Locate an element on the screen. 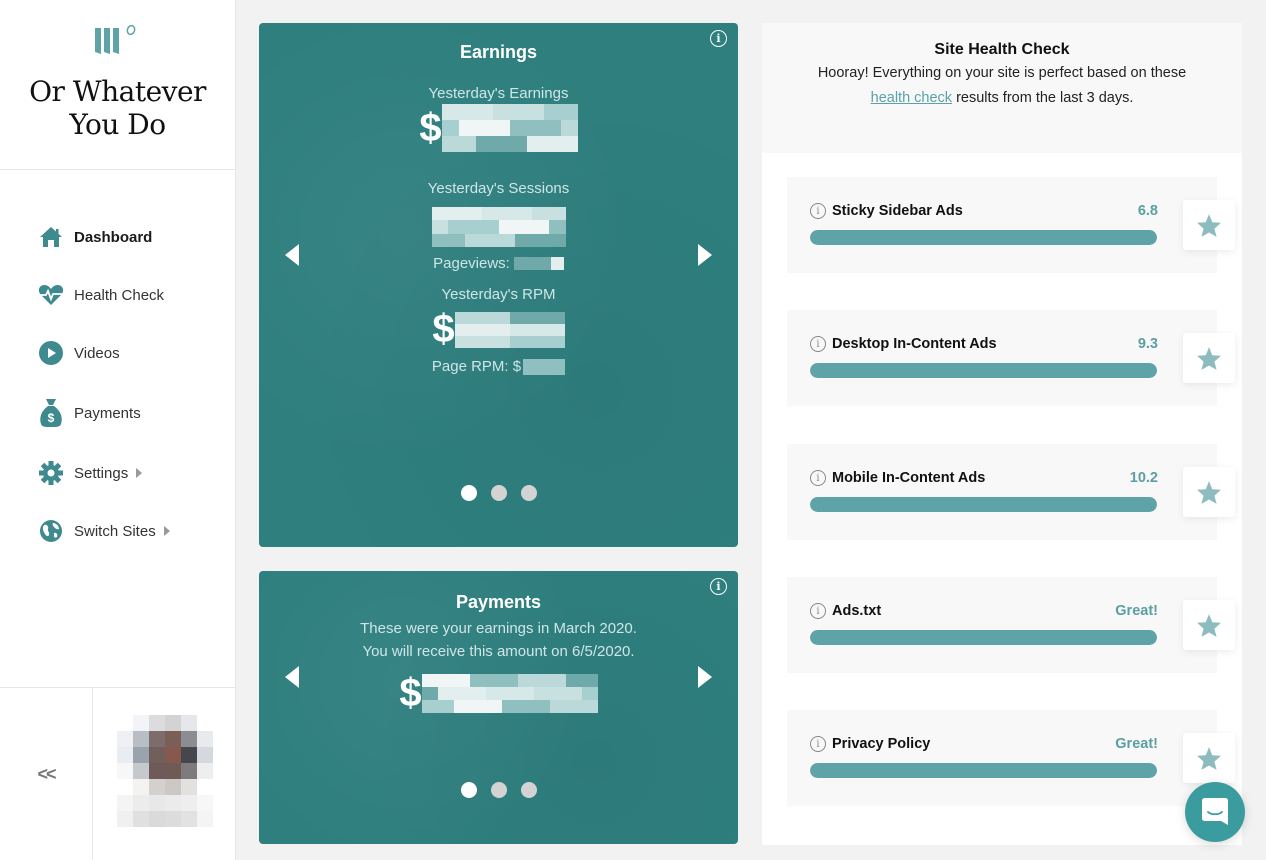 The image size is (1266, 860). sidebar-item-videos: Videos is located at coordinates (118, 353).